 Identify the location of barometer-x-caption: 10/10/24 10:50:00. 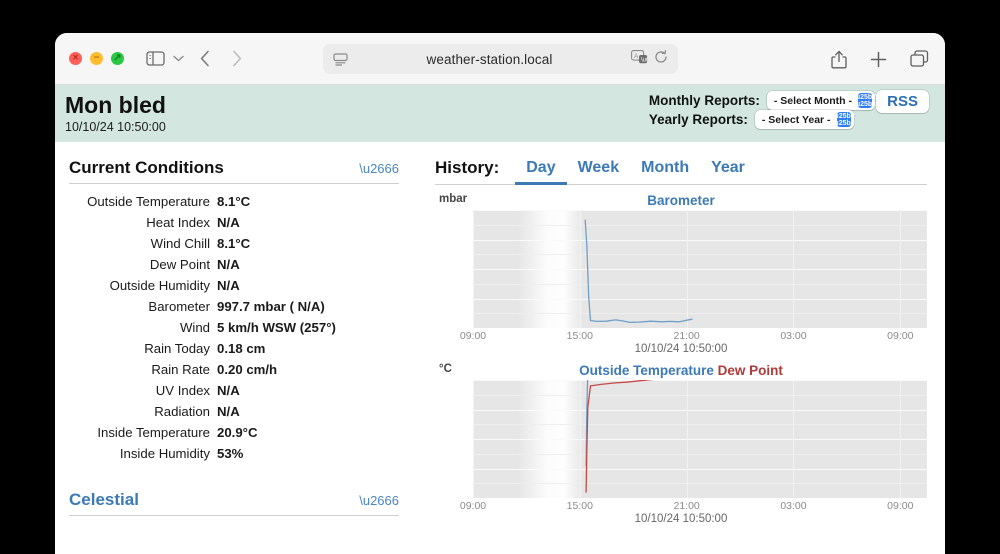
(681, 349).